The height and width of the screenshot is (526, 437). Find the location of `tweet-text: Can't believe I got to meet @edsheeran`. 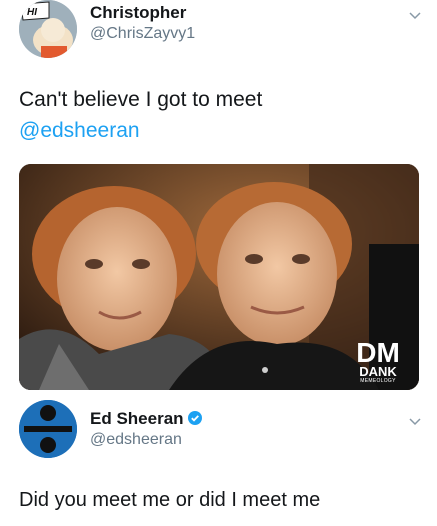

tweet-text: Can't believe I got to meet @edsheeran is located at coordinates (219, 115).